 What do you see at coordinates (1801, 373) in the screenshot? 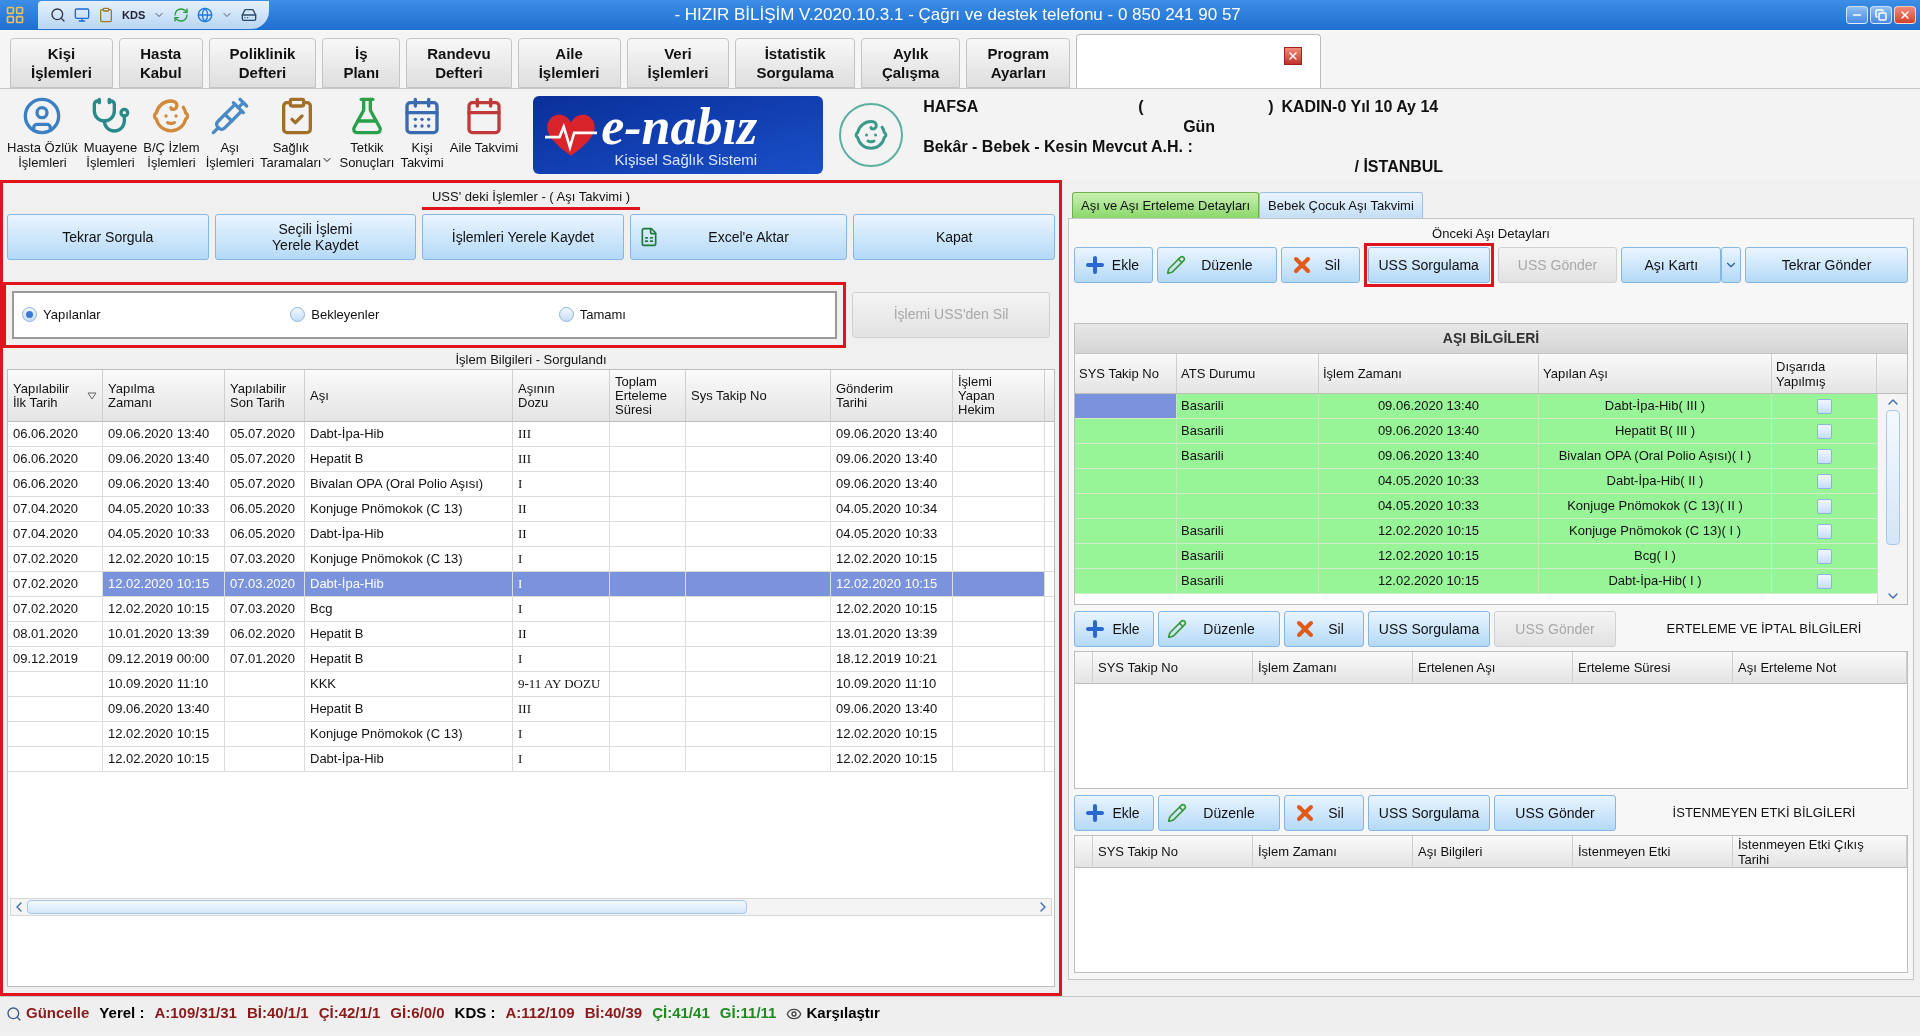
I see `column-header: Dışarıda Yapılmış` at bounding box center [1801, 373].